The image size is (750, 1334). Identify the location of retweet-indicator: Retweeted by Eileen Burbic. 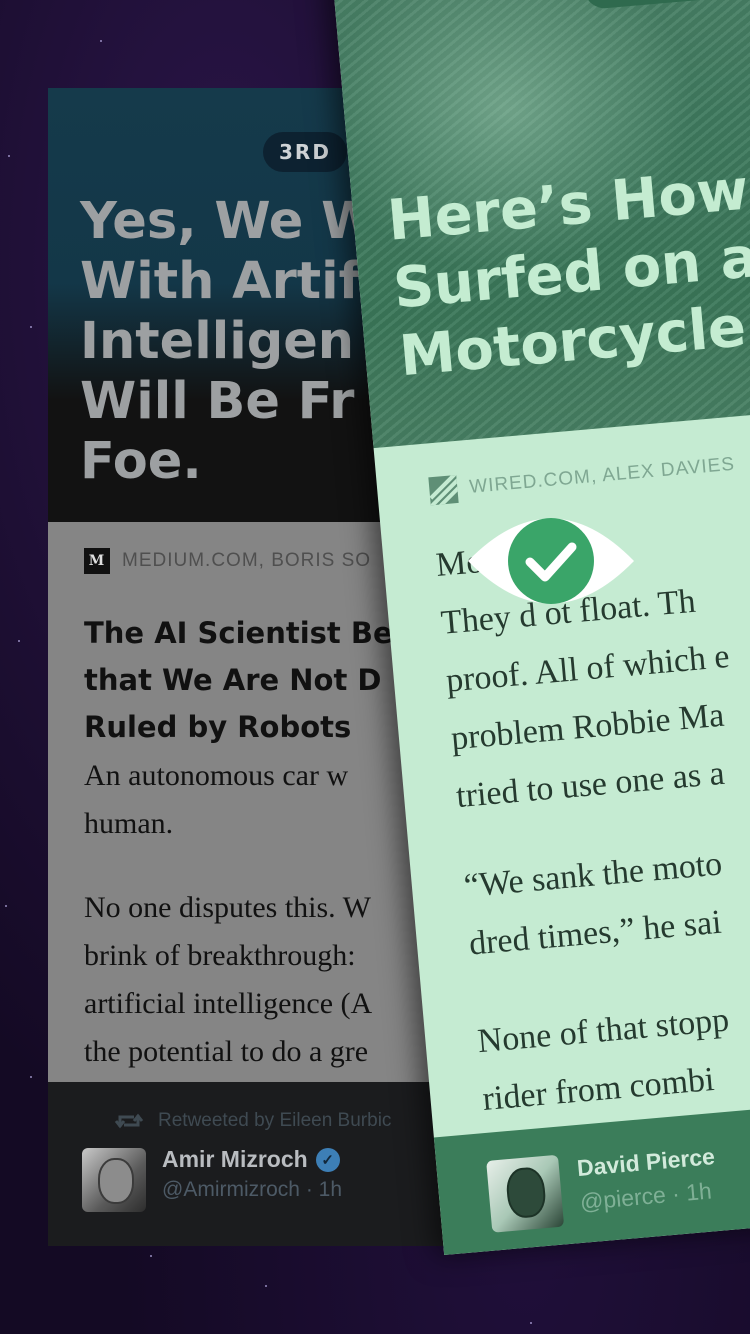
(252, 1121).